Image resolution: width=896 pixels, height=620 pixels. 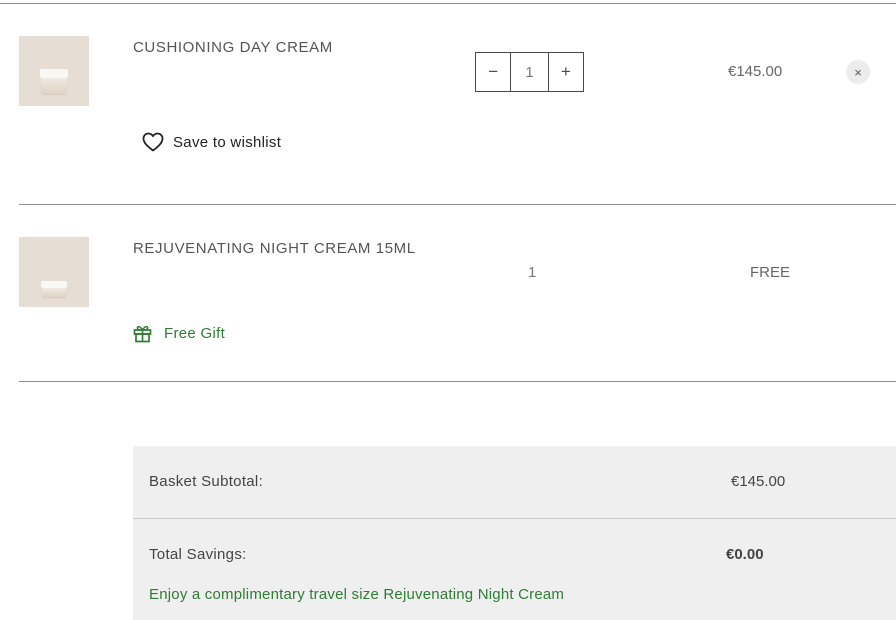 What do you see at coordinates (770, 272) in the screenshot?
I see `item-price: FREE` at bounding box center [770, 272].